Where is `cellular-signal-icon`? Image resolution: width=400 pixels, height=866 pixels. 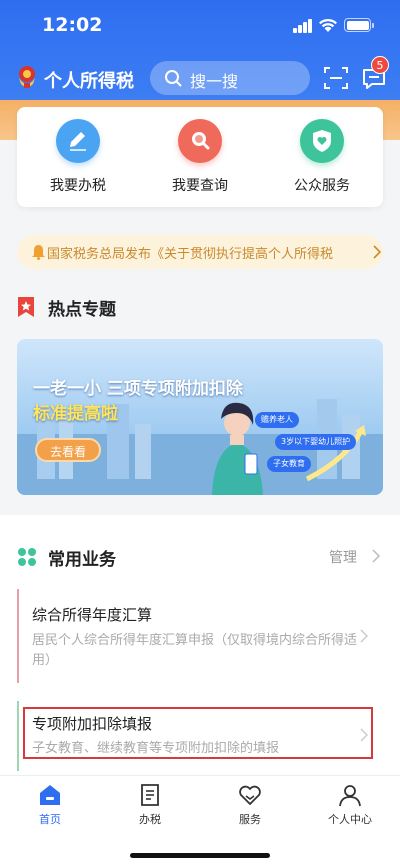
cellular-signal-icon is located at coordinates (303, 26).